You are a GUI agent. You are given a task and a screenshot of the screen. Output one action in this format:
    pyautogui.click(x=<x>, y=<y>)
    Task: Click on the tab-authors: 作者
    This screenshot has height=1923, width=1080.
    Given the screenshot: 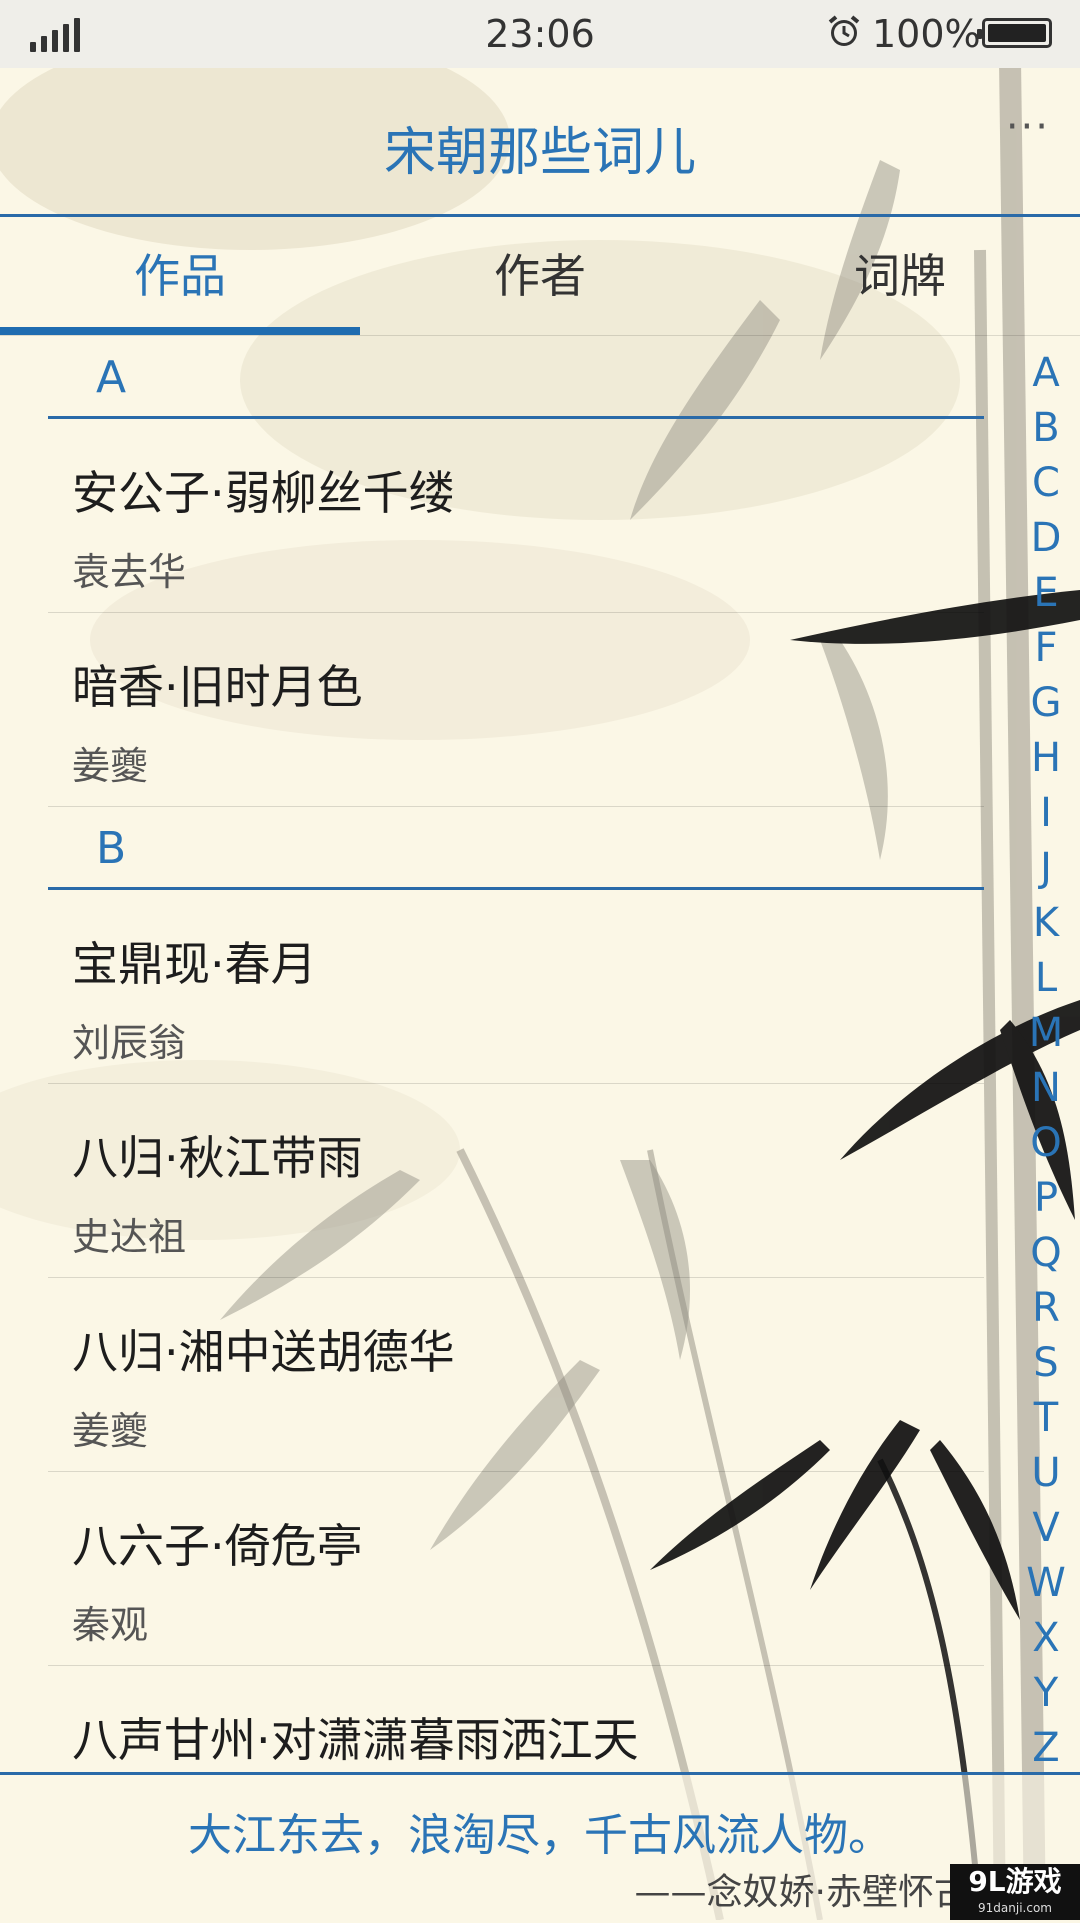 What is the action you would take?
    pyautogui.click(x=540, y=276)
    